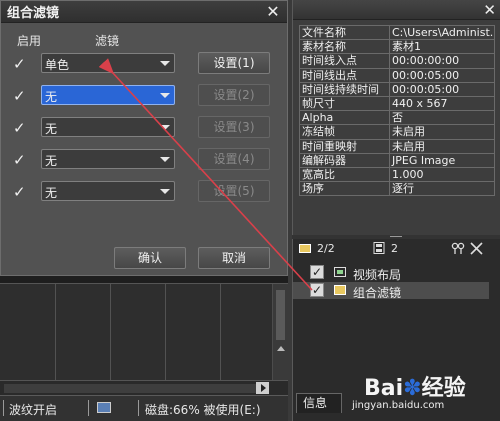 Image resolution: width=500 pixels, height=421 pixels. I want to click on property-value: 素材1, so click(442, 47).